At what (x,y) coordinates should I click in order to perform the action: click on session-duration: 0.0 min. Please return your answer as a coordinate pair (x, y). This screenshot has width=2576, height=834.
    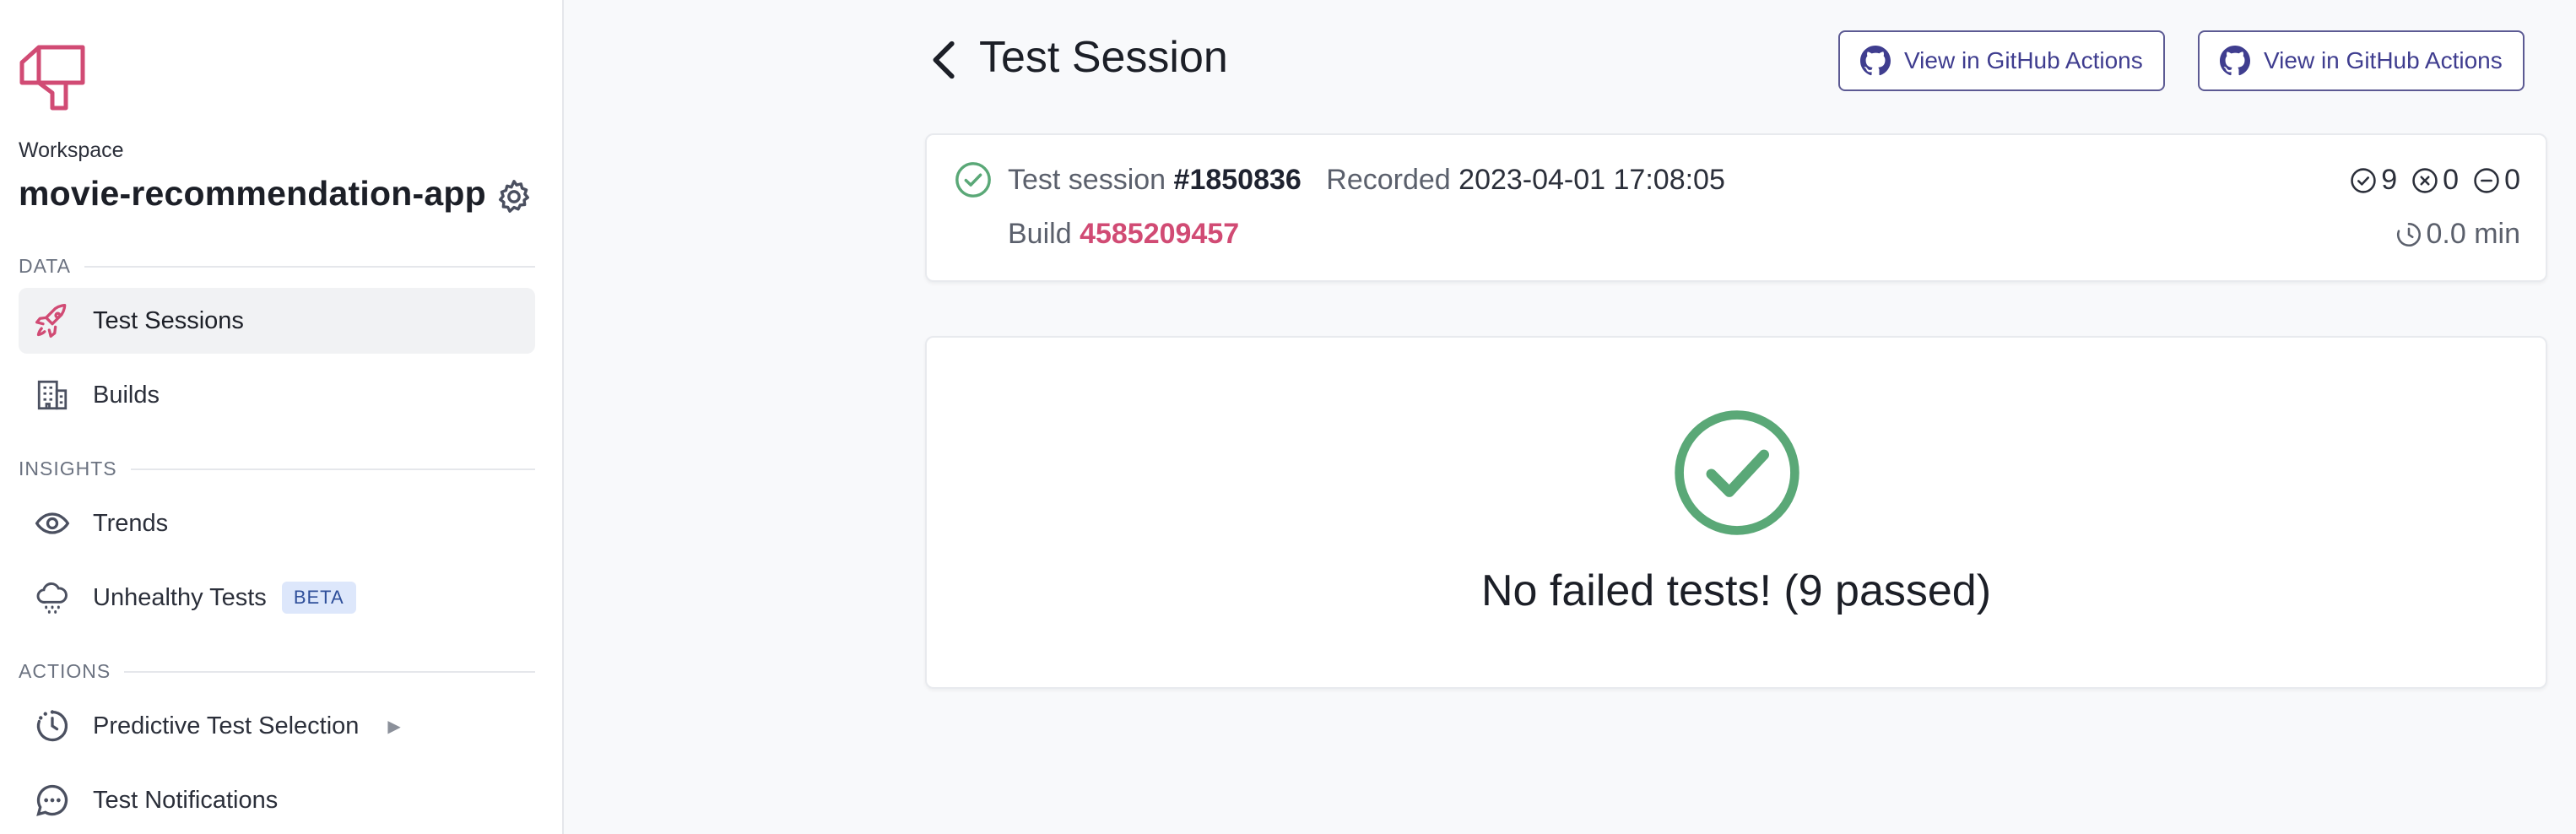
    Looking at the image, I should click on (2458, 234).